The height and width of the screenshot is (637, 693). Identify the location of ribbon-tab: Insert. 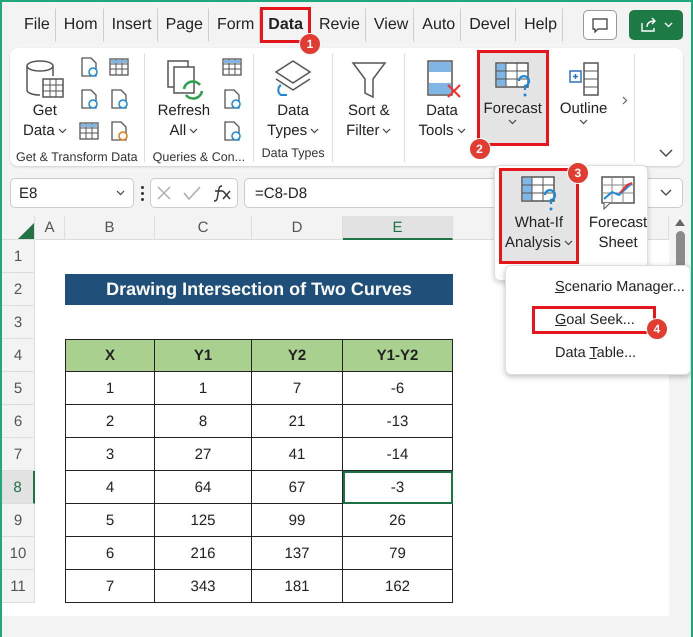
(131, 25).